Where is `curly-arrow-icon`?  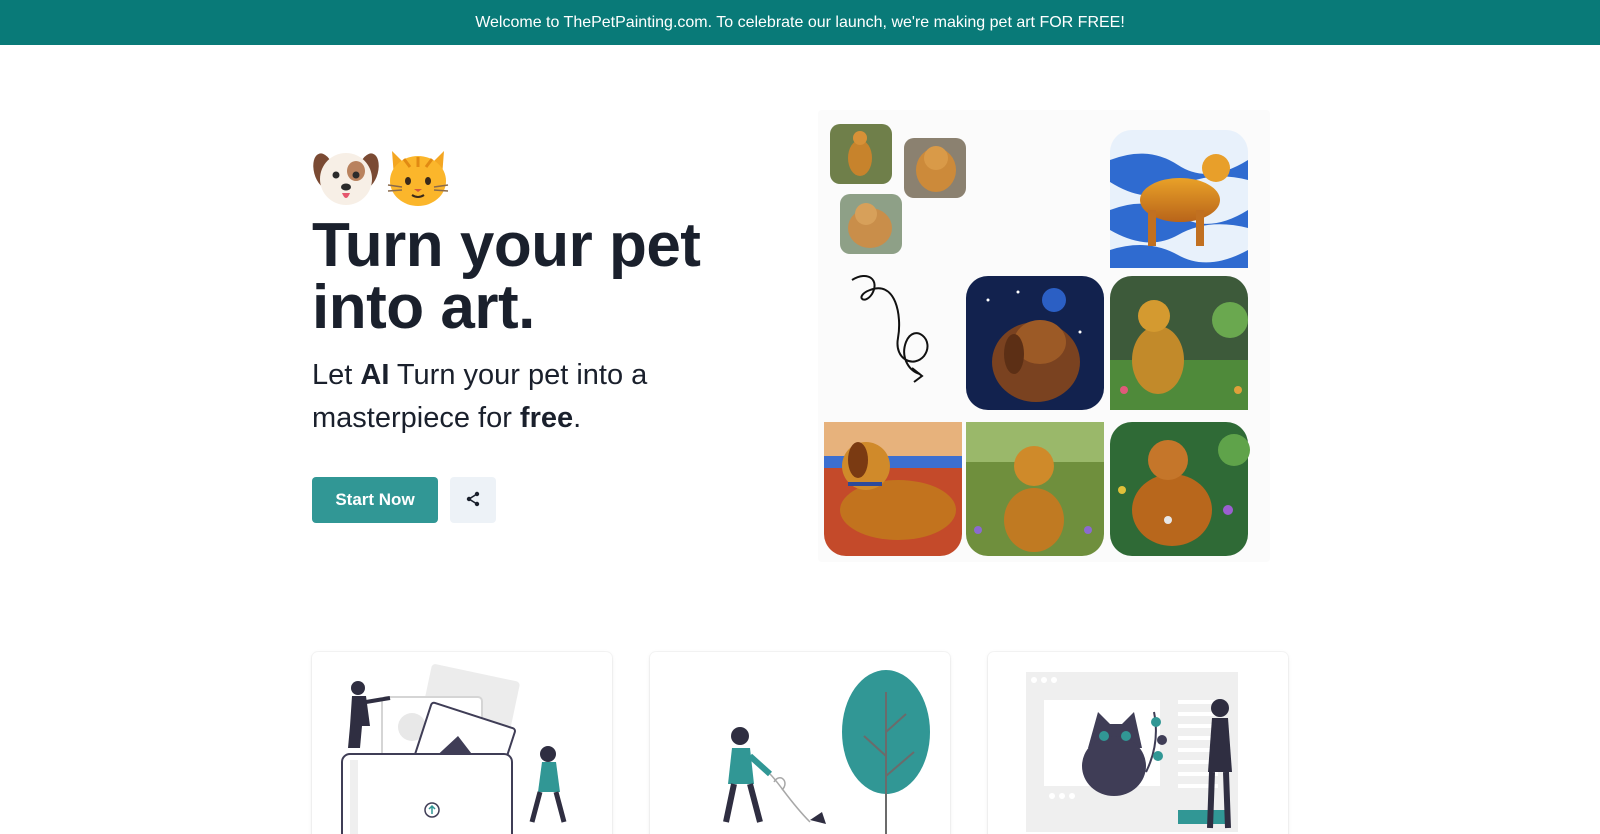 curly-arrow-icon is located at coordinates (890, 329).